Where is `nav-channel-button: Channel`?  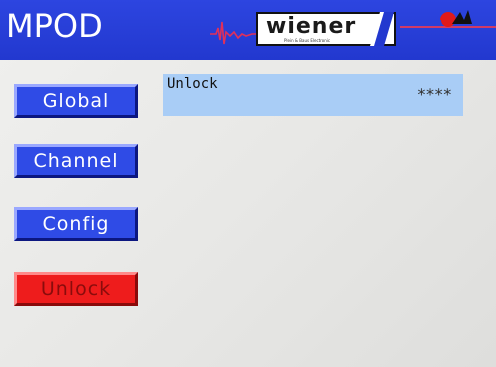 nav-channel-button: Channel is located at coordinates (76, 161).